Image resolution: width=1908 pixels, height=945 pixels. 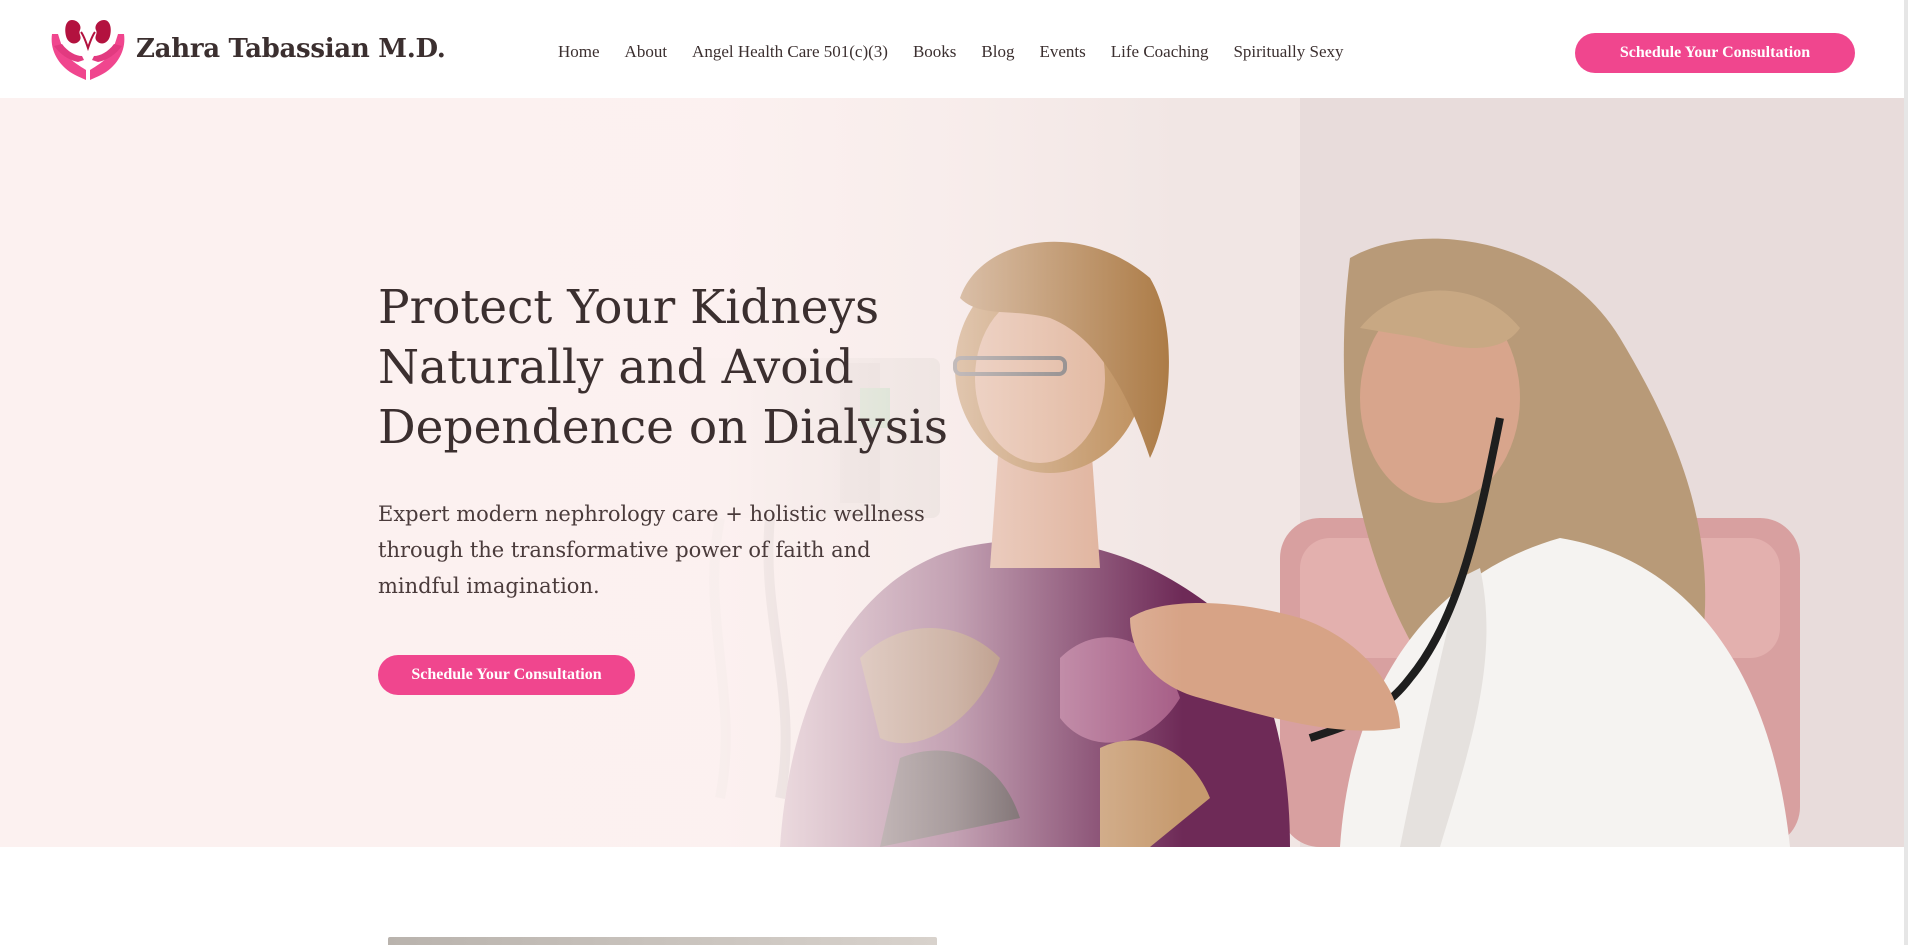 I want to click on content-section, so click(x=954, y=896).